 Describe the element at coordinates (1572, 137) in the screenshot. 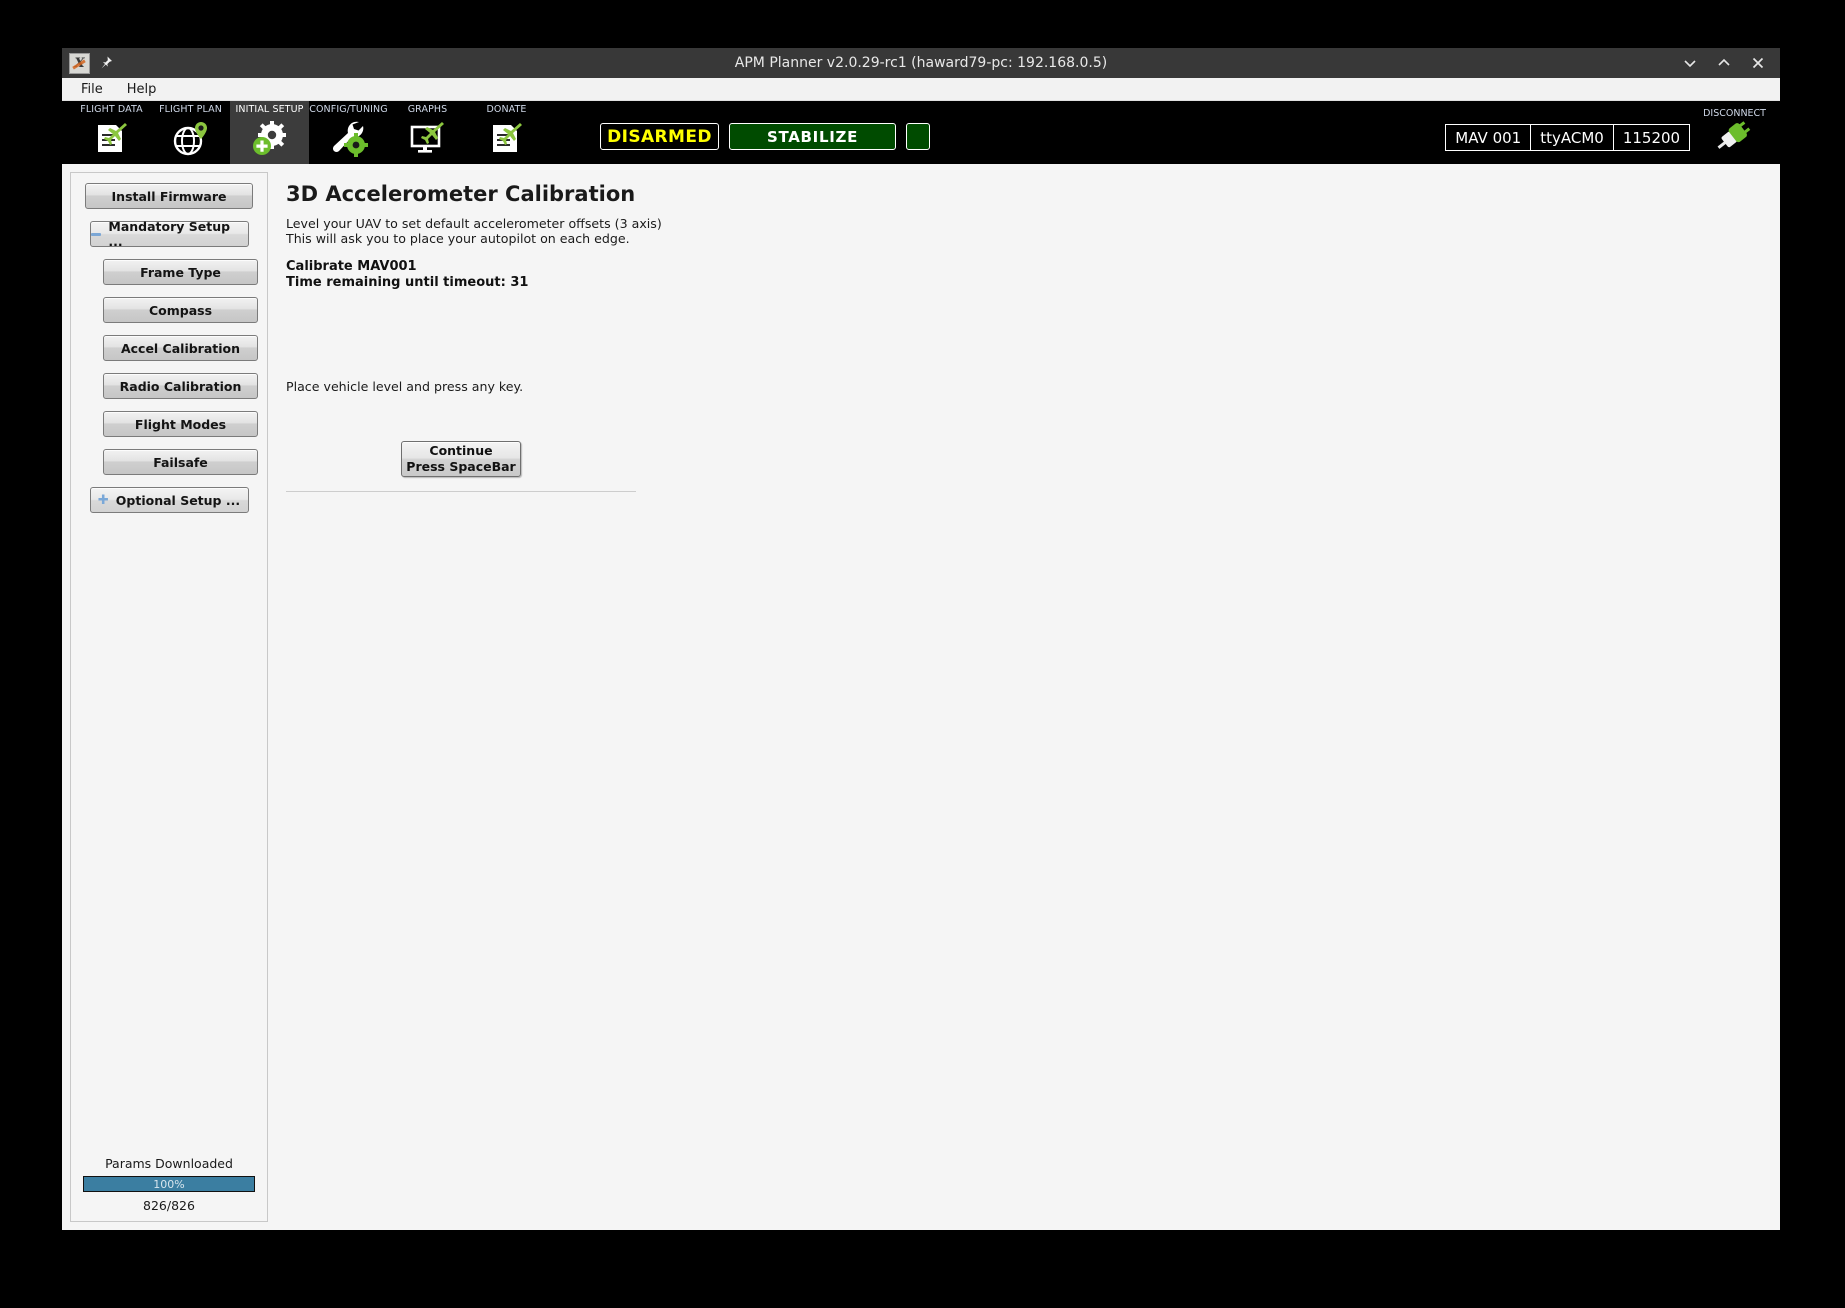

I see `serial-port-field: ttyACM0` at that location.